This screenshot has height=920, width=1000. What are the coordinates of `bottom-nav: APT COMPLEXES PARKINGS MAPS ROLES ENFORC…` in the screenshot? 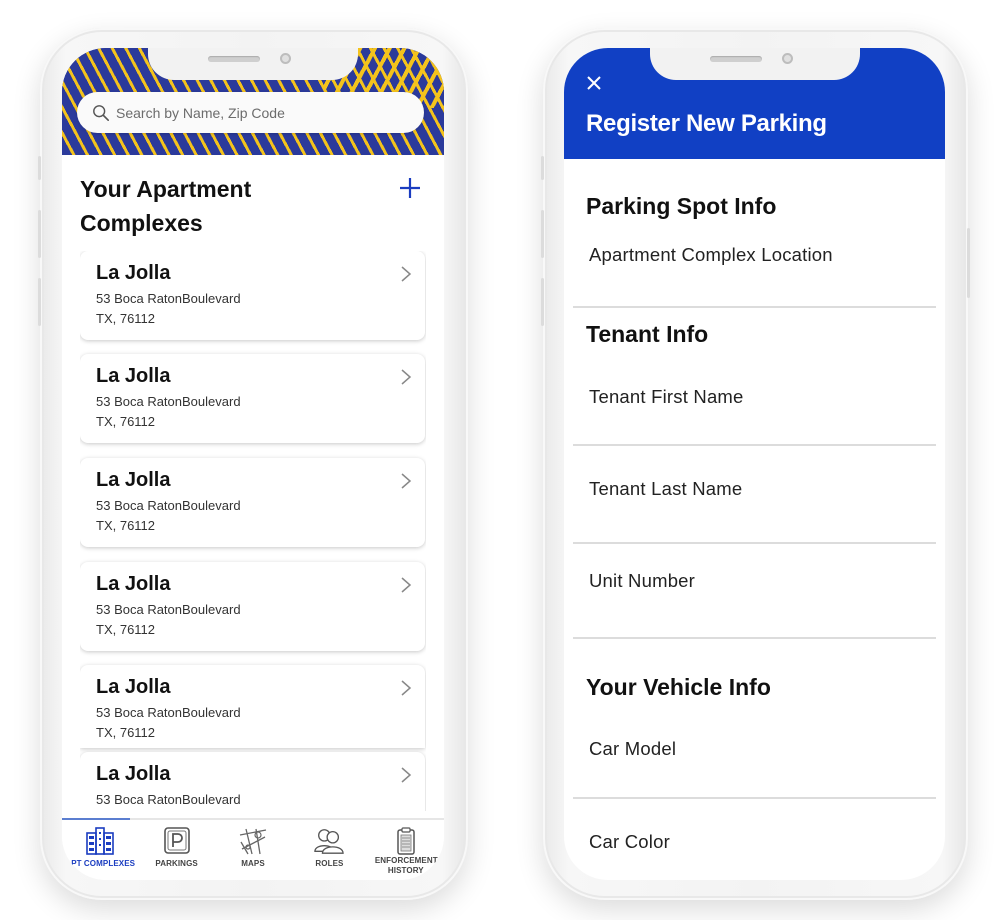 It's located at (253, 849).